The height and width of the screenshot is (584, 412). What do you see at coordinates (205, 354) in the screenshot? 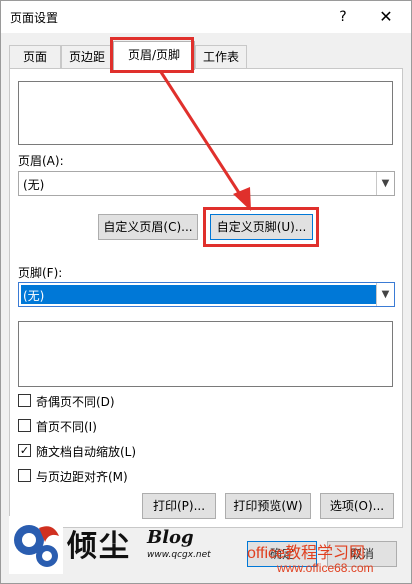
I see `footer-preview` at bounding box center [205, 354].